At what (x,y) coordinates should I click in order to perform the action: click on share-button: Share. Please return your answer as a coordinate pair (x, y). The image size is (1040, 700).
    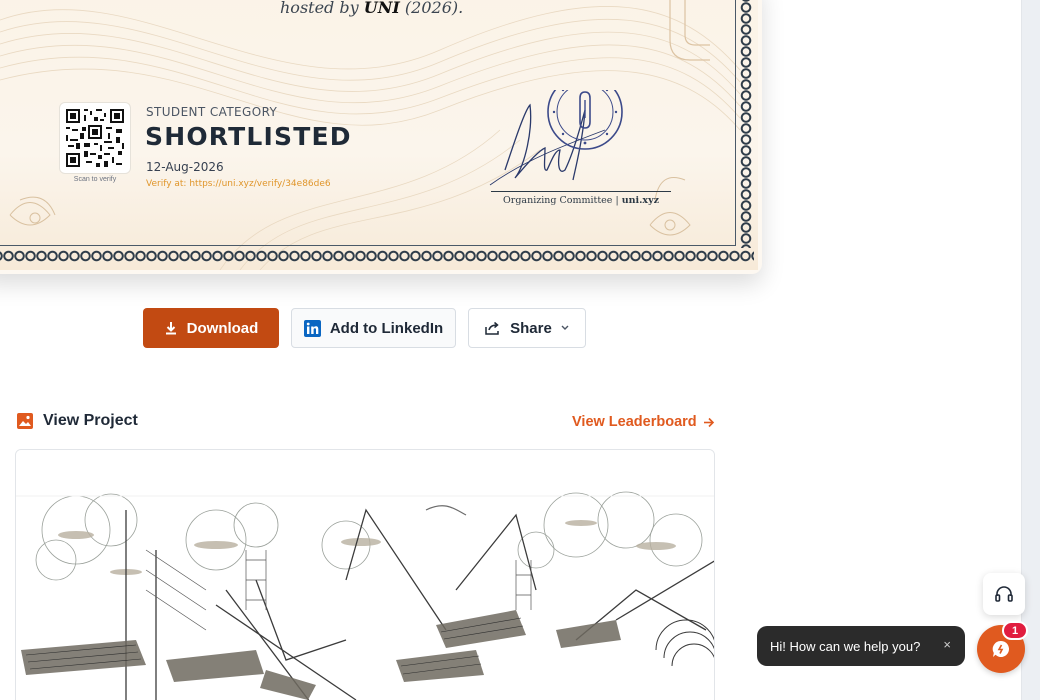
    Looking at the image, I should click on (527, 328).